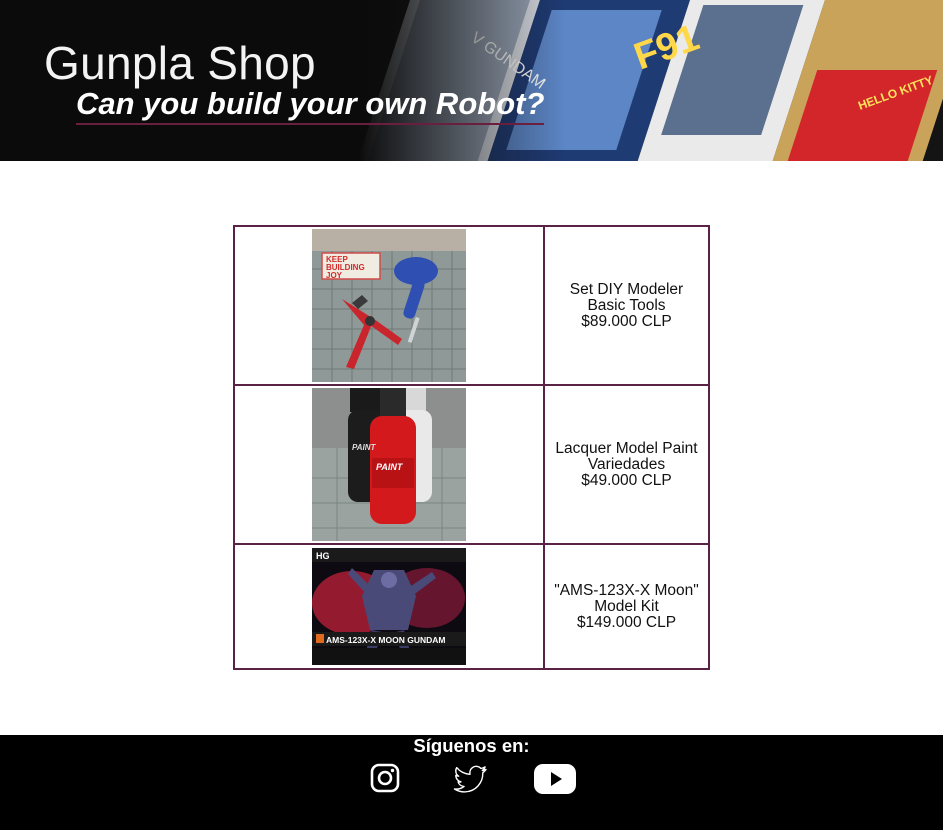 The image size is (943, 830). I want to click on product-image-moon-gundam: HG AMS-123X-X MOON GUNDAM, so click(389, 606).